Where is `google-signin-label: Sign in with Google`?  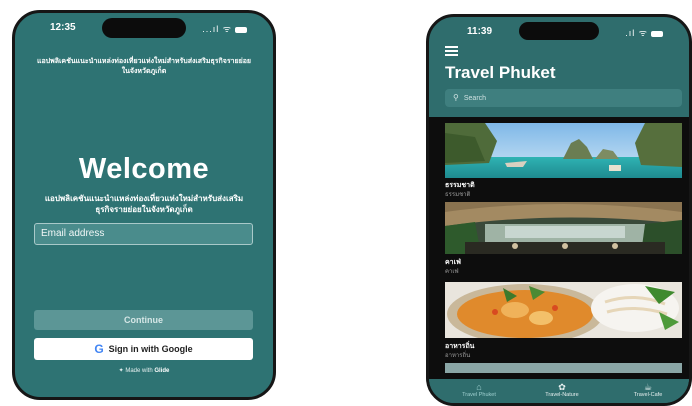 google-signin-label: Sign in with Google is located at coordinates (150, 349).